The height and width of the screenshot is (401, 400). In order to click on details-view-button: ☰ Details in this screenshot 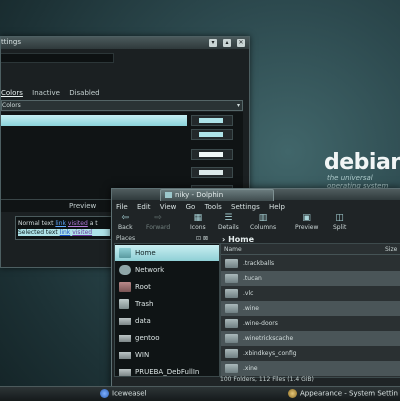, I will do `click(228, 222)`.